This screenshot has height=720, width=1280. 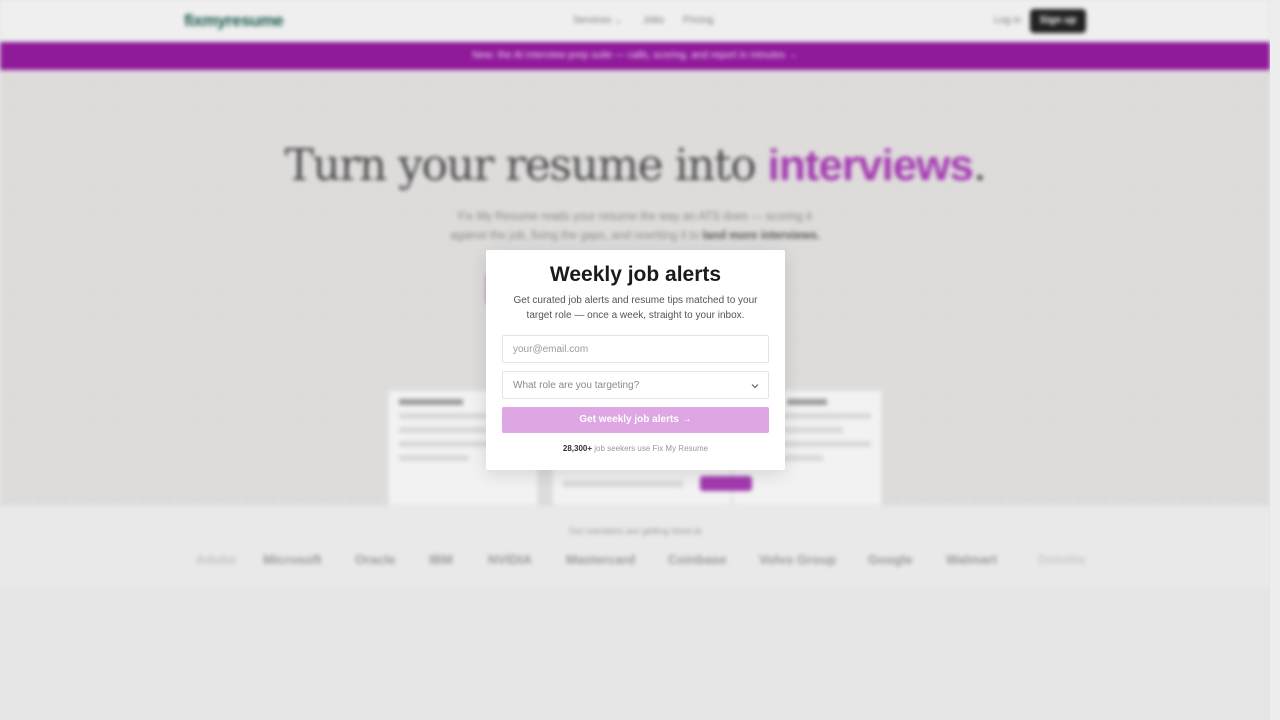 What do you see at coordinates (635, 274) in the screenshot?
I see `modal-title: Weekly job alerts` at bounding box center [635, 274].